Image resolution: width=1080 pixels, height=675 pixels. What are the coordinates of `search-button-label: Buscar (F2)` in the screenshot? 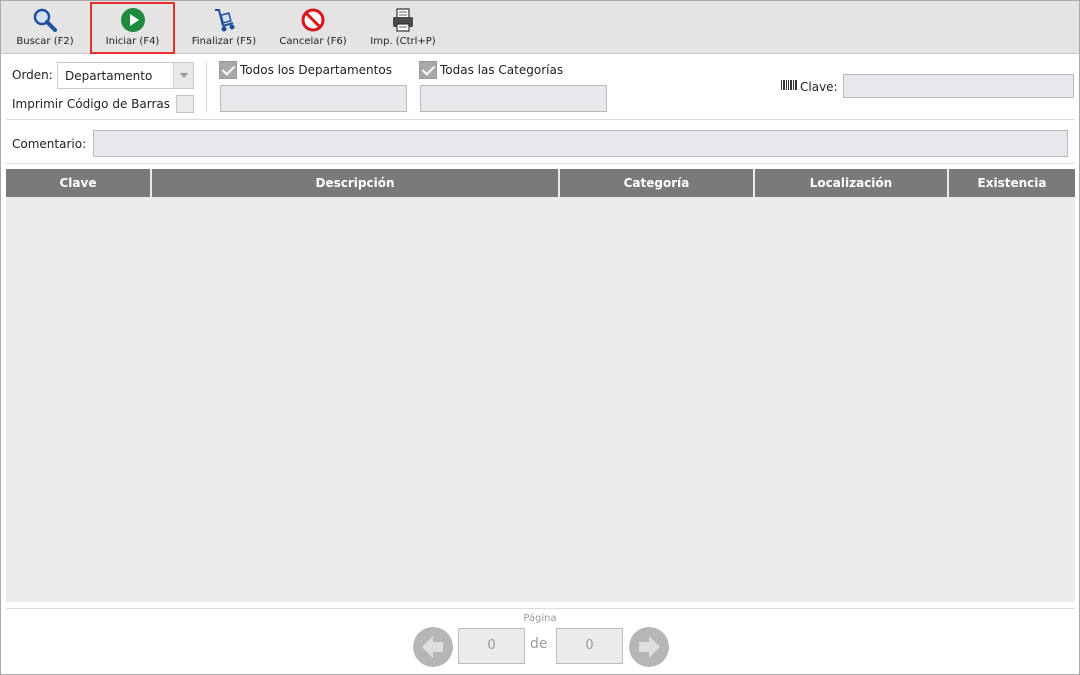 It's located at (45, 41).